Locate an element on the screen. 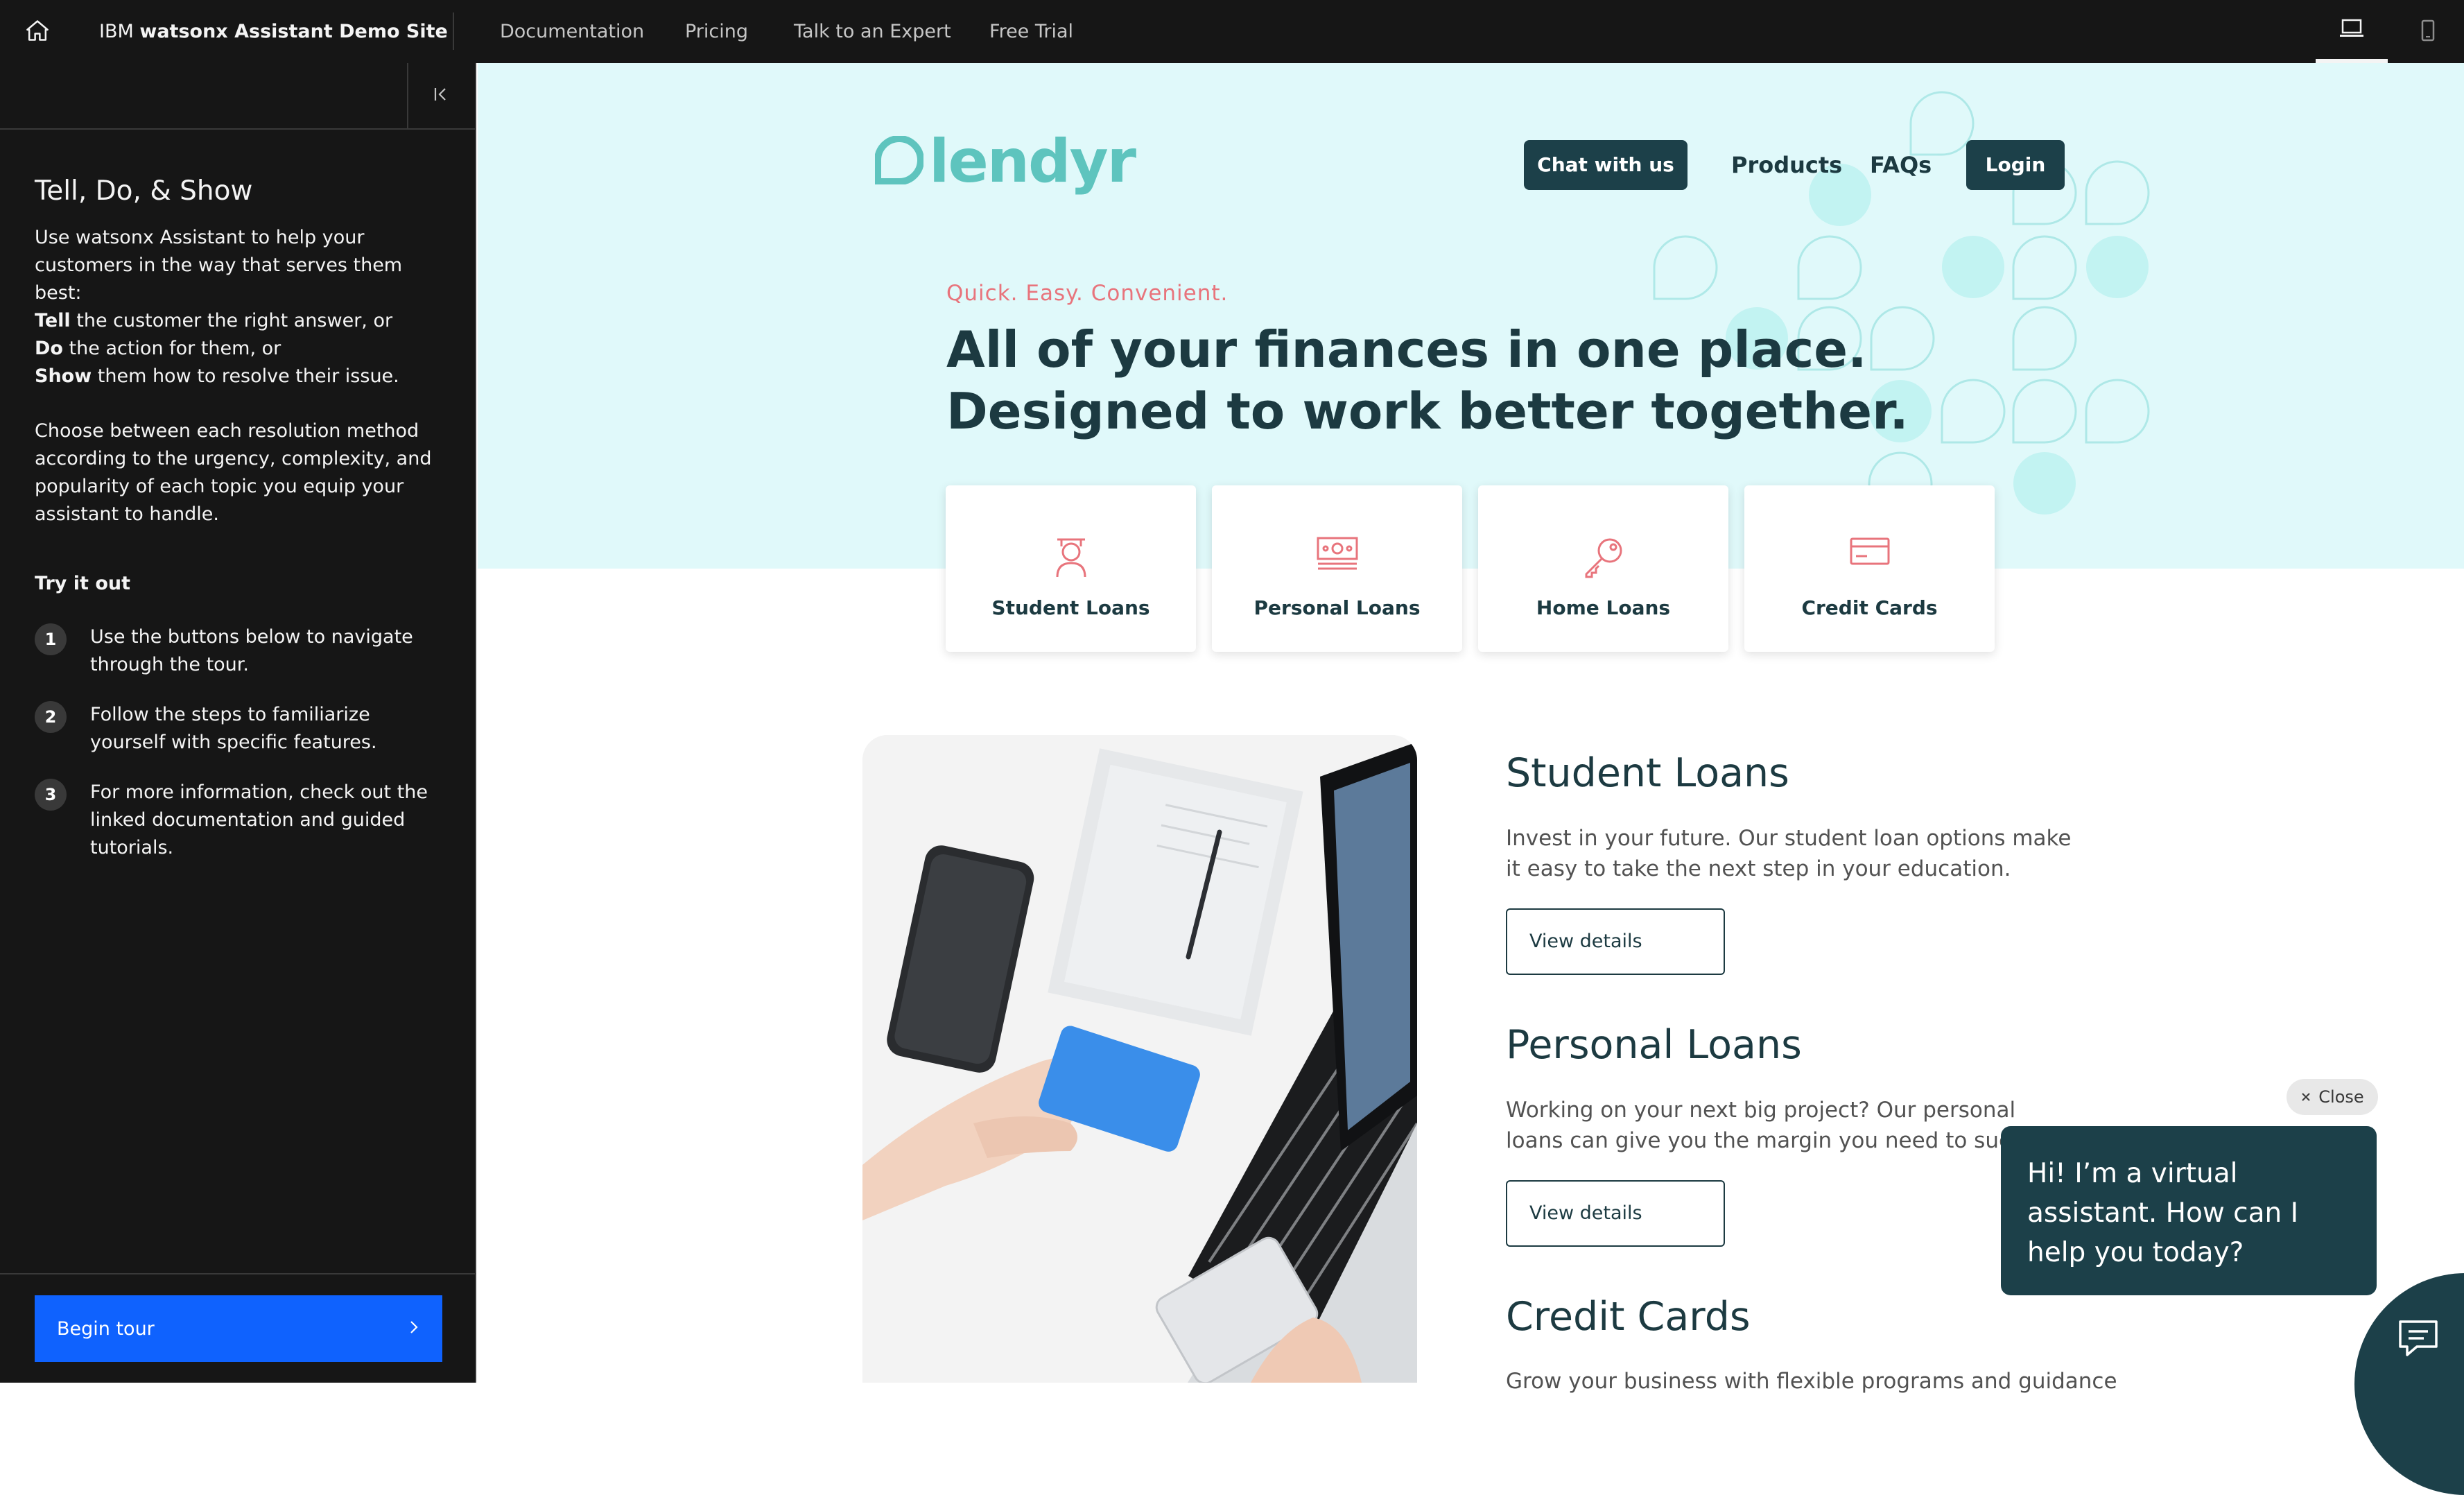 The image size is (2464, 1495). faqs-link: FAQs is located at coordinates (1901, 165).